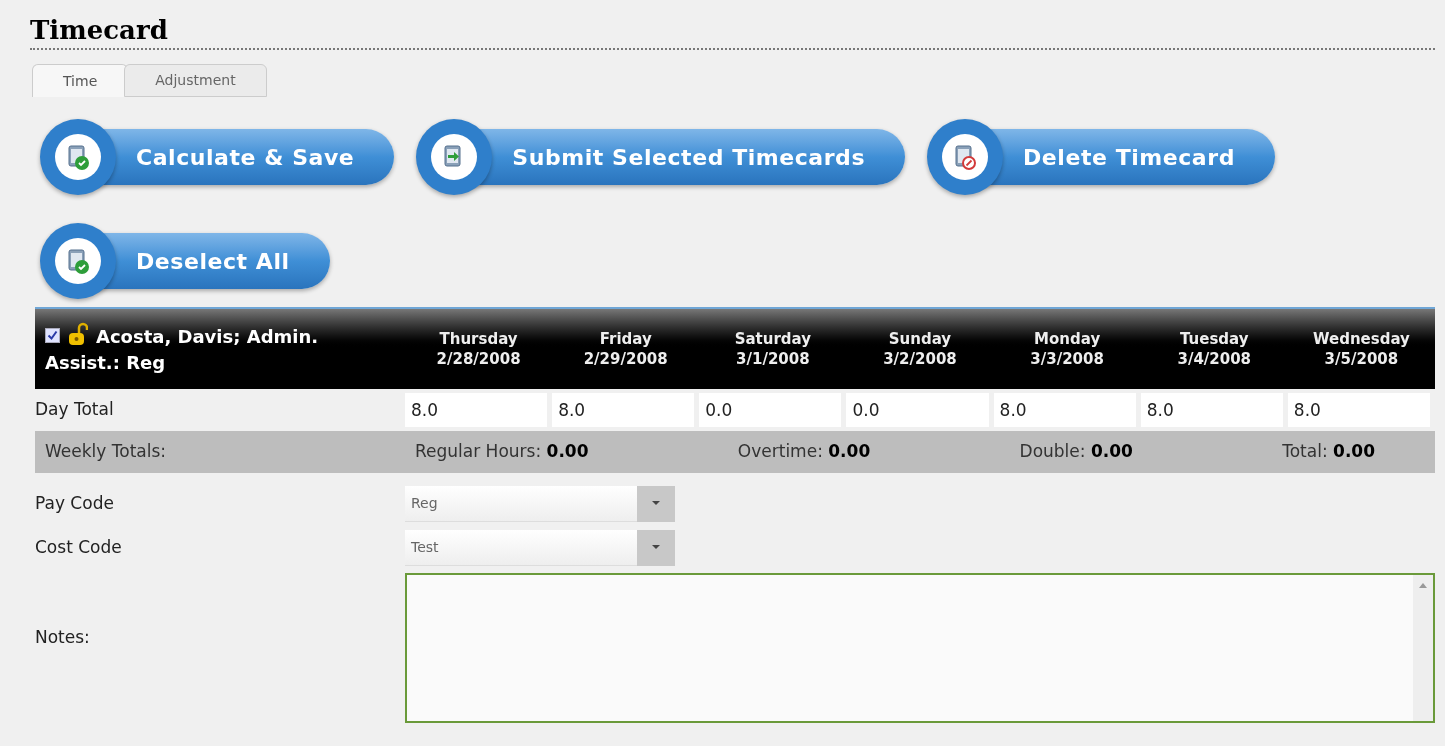 Image resolution: width=1445 pixels, height=746 pixels. What do you see at coordinates (106, 363) in the screenshot?
I see `employee-name: Assist.: Reg` at bounding box center [106, 363].